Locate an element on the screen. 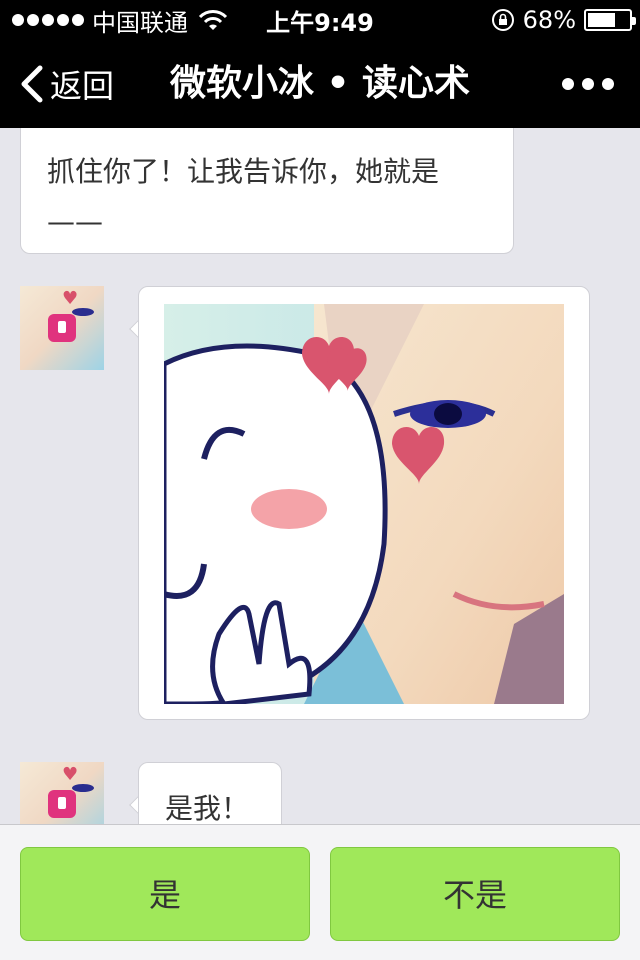 The width and height of the screenshot is (640, 960). back-button: 返回 is located at coordinates (66, 84).